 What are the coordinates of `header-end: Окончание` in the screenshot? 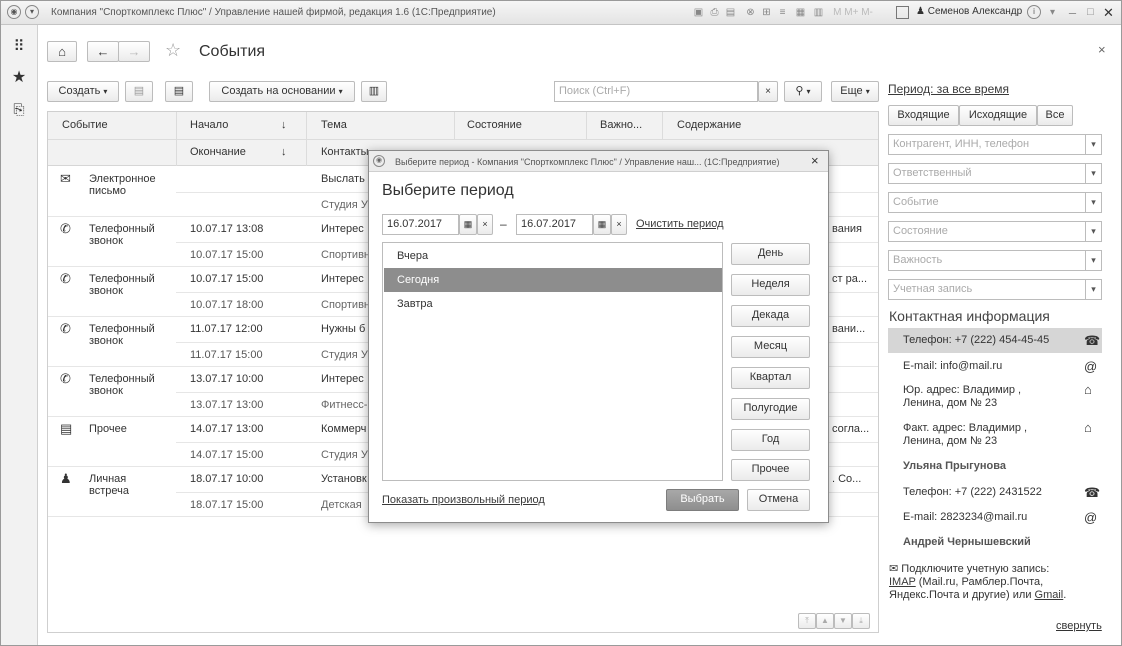 It's located at (218, 152).